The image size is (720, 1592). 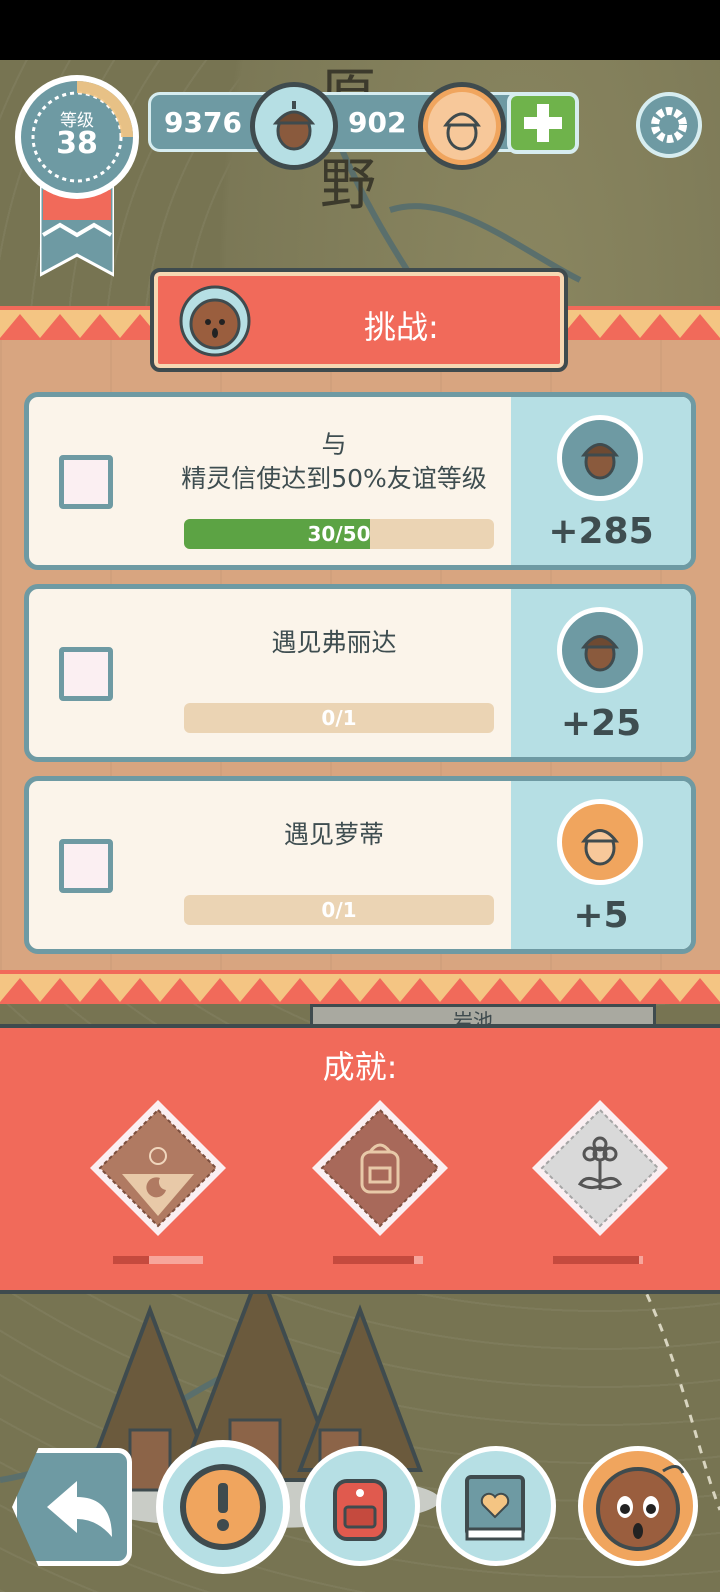 What do you see at coordinates (333, 834) in the screenshot?
I see `task-text-line1: 遇见萝蒂` at bounding box center [333, 834].